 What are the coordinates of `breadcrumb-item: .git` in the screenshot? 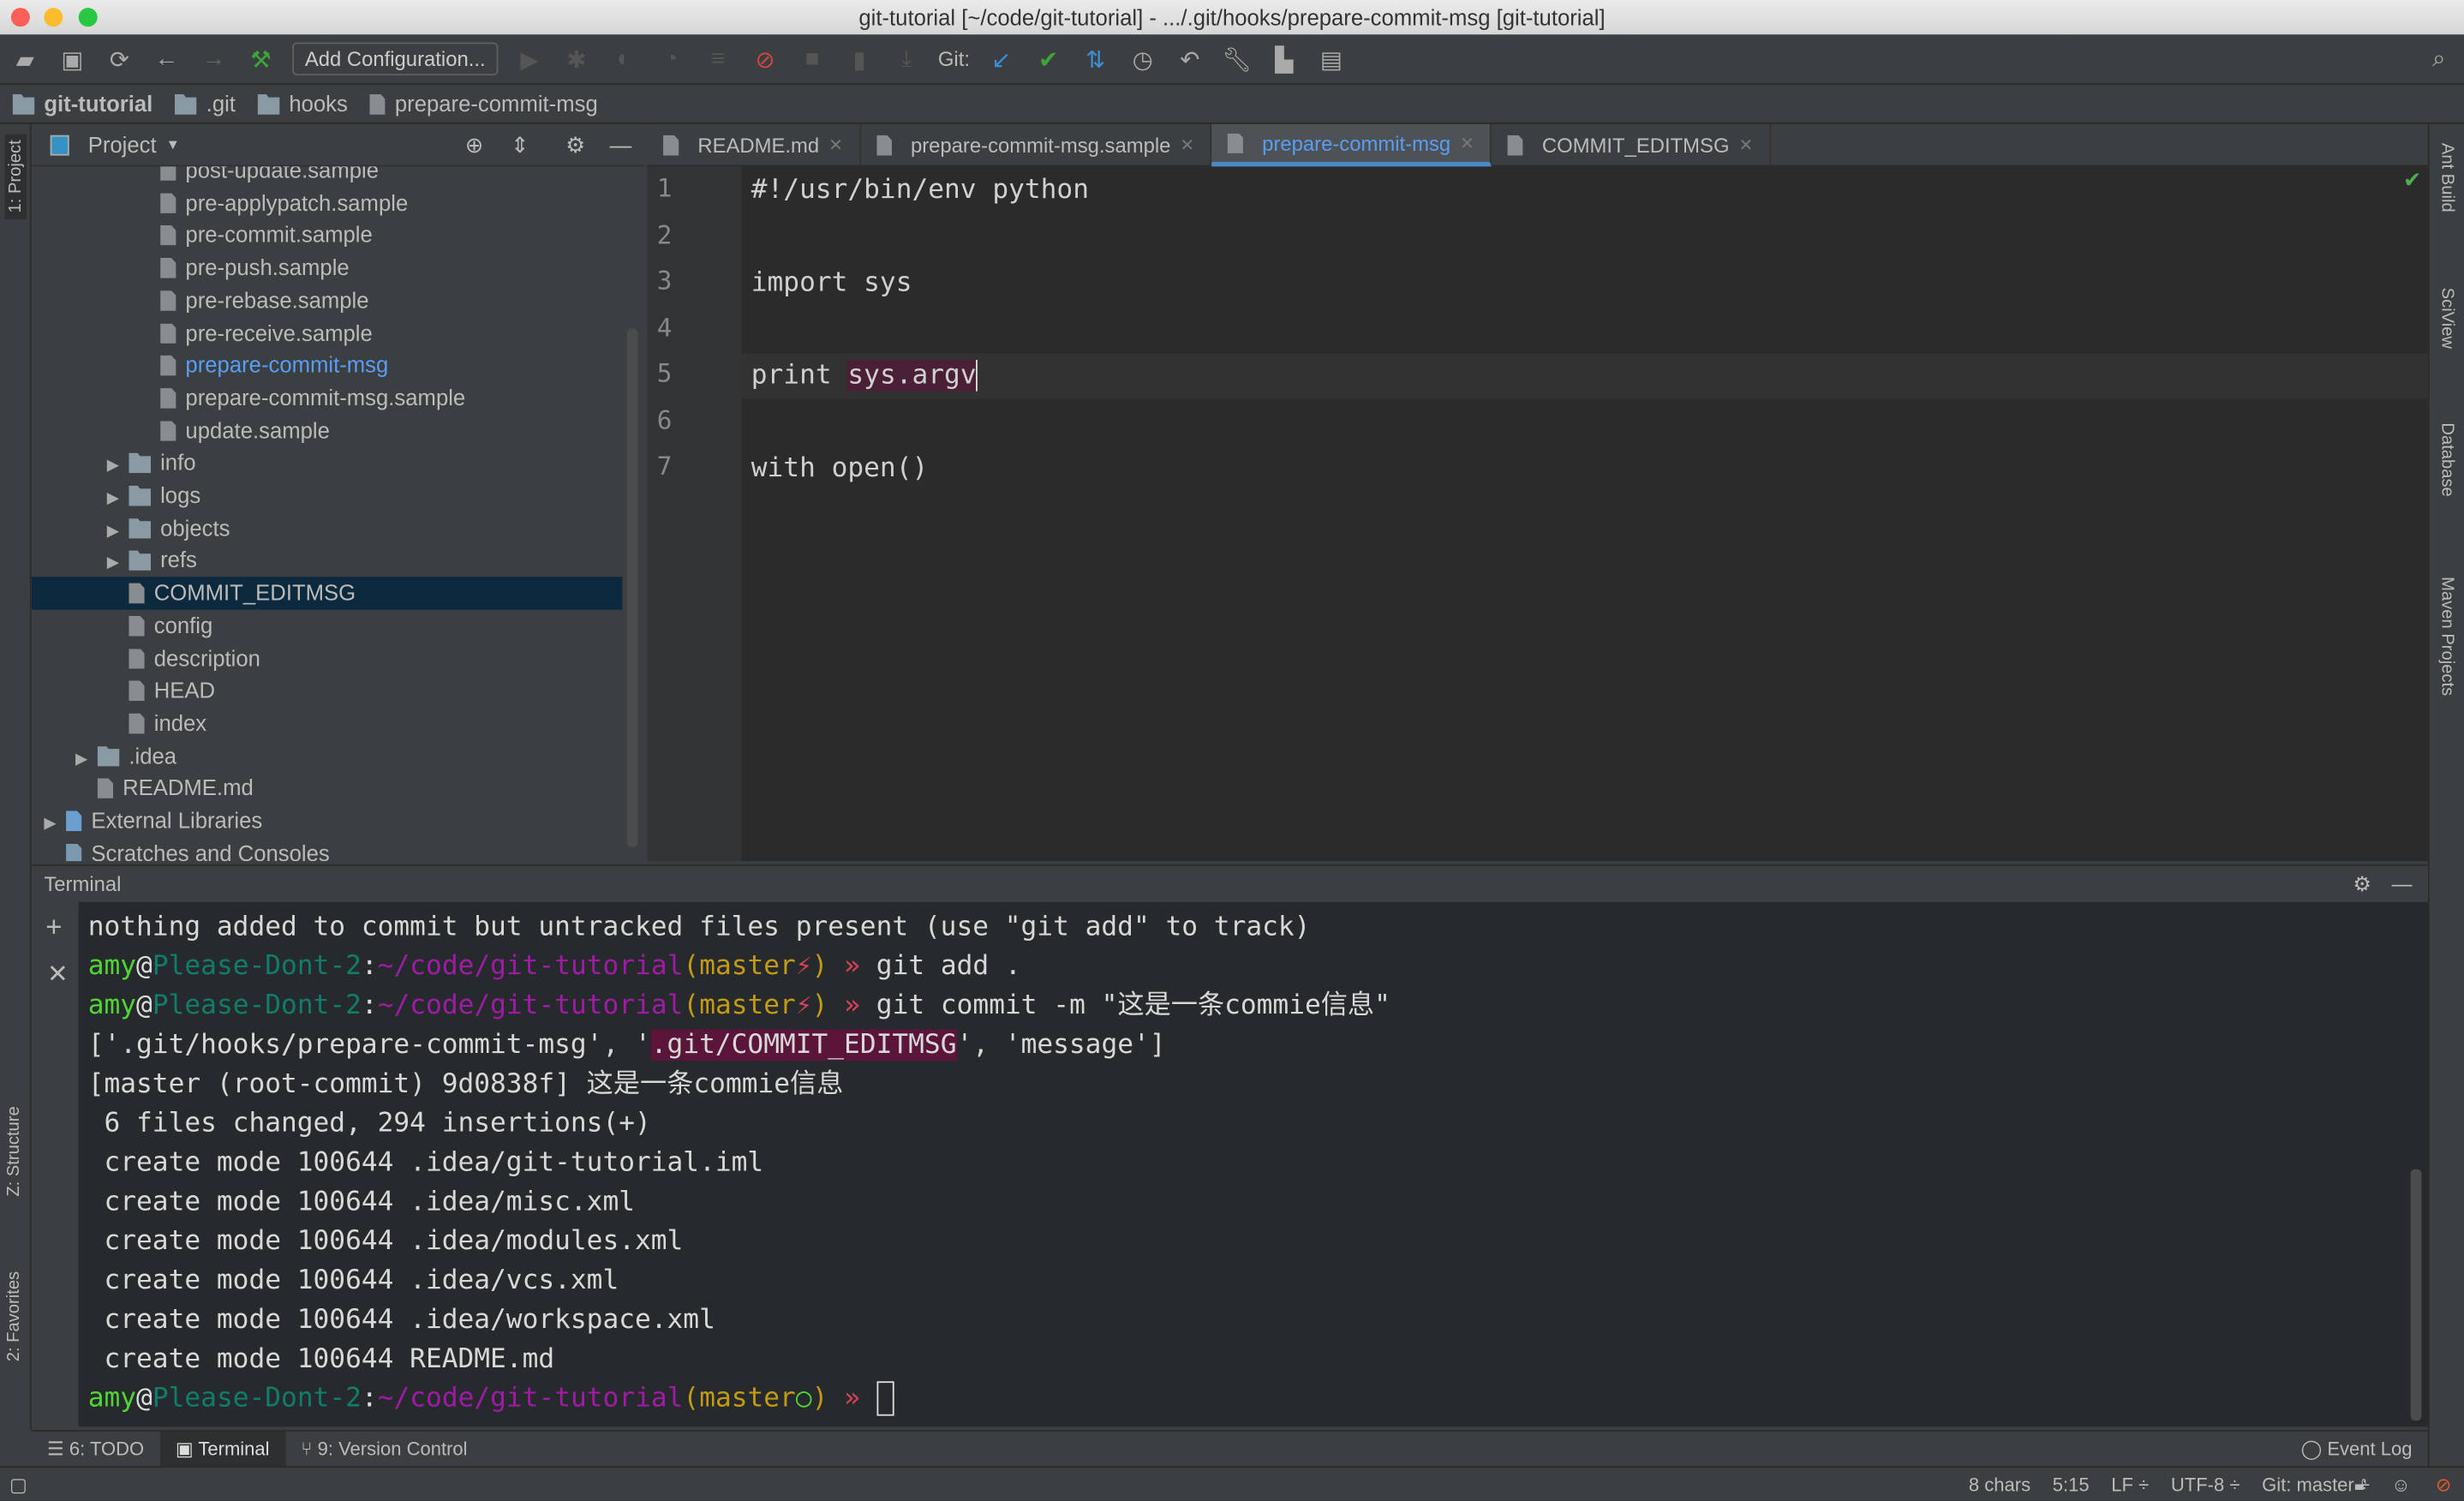 It's located at (205, 104).